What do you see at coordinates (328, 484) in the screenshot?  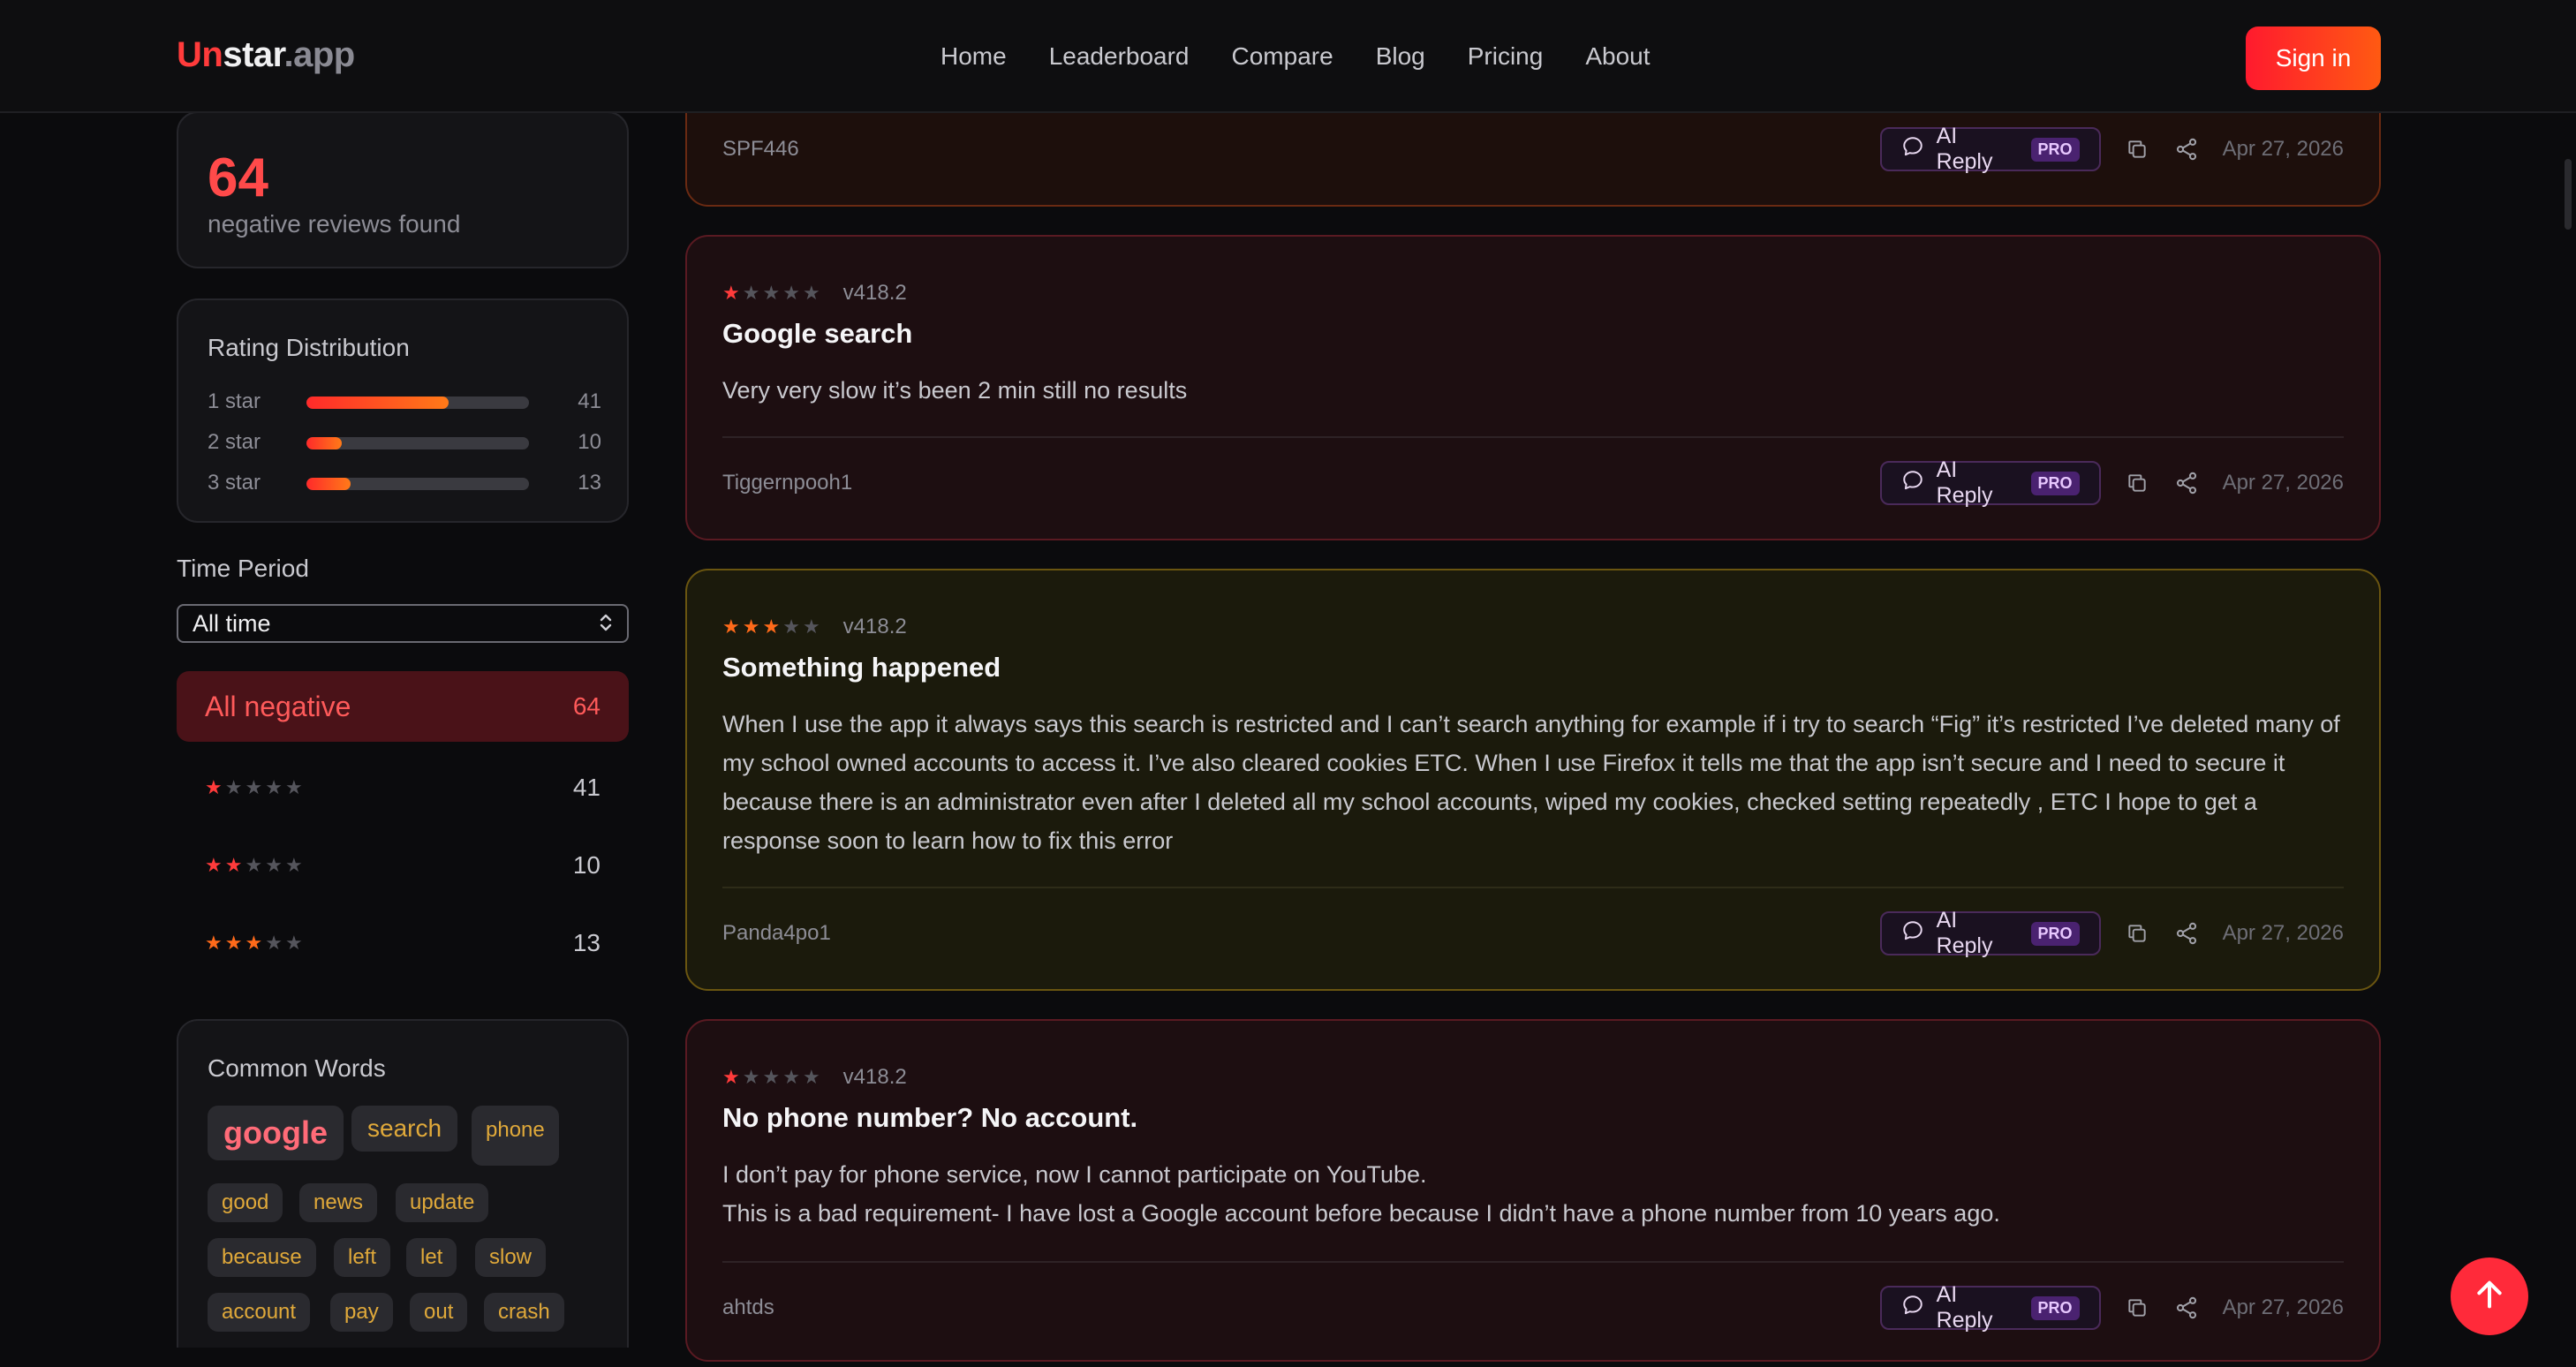 I see `distribution-bar-fill` at bounding box center [328, 484].